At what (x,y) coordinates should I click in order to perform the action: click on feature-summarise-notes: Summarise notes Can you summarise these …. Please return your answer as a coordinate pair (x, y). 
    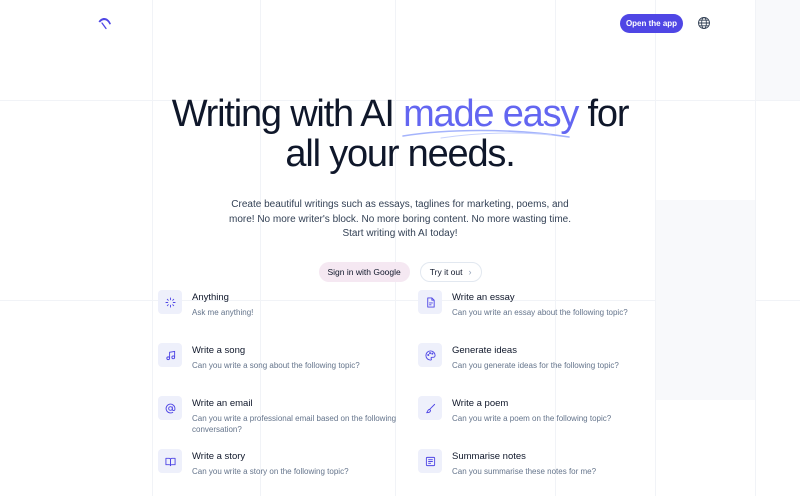
    Looking at the image, I should click on (538, 463).